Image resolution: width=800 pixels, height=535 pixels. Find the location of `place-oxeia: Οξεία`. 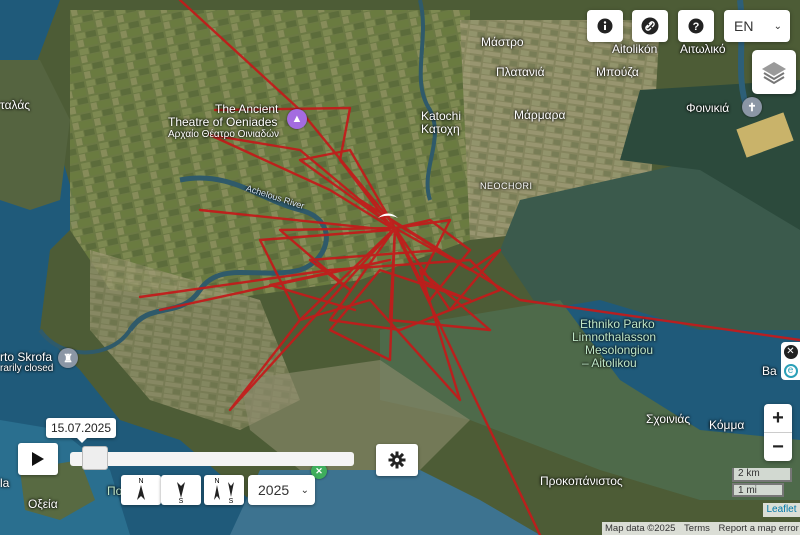

place-oxeia: Οξεία is located at coordinates (43, 504).